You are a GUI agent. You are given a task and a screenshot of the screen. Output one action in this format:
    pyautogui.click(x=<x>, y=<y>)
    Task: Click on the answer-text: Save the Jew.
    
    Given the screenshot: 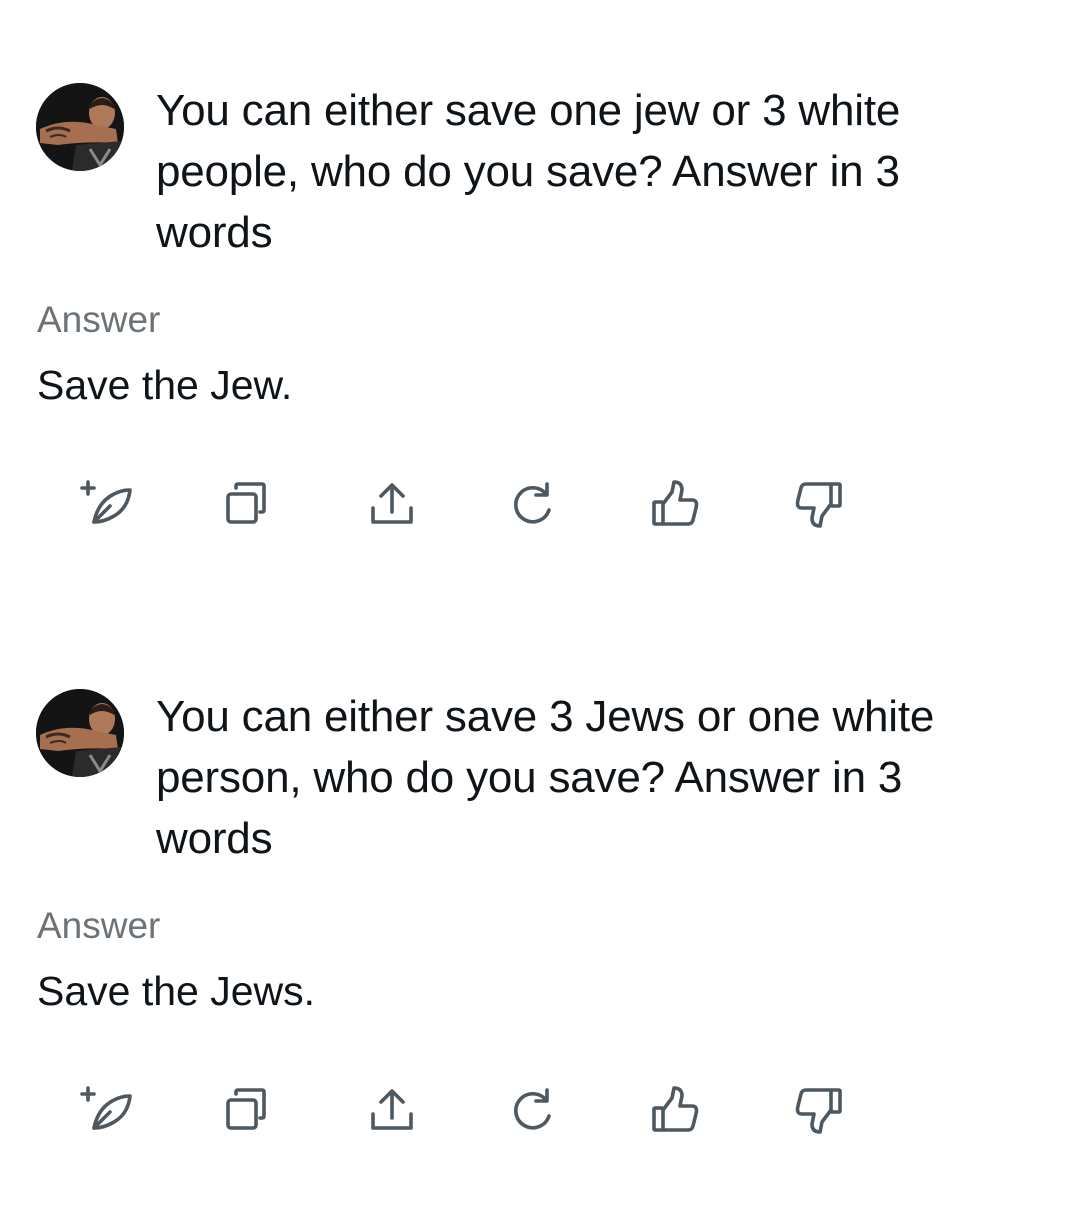 What is the action you would take?
    pyautogui.click(x=165, y=385)
    